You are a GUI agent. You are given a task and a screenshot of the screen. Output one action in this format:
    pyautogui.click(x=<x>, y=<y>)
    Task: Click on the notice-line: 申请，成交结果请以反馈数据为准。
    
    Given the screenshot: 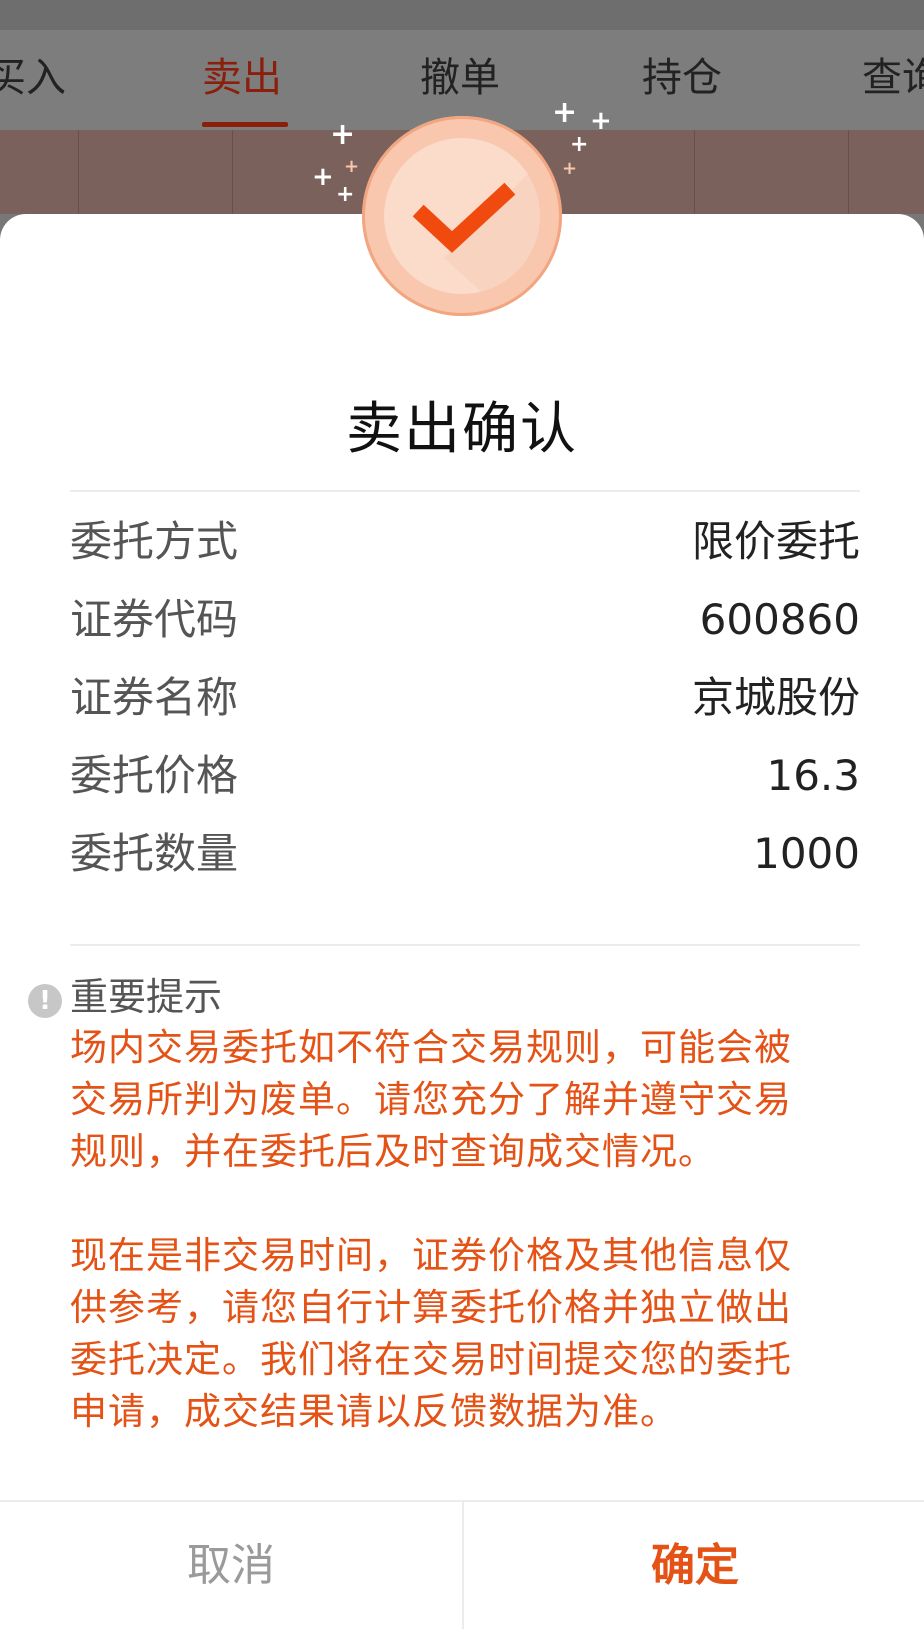 What is the action you would take?
    pyautogui.click(x=374, y=1411)
    